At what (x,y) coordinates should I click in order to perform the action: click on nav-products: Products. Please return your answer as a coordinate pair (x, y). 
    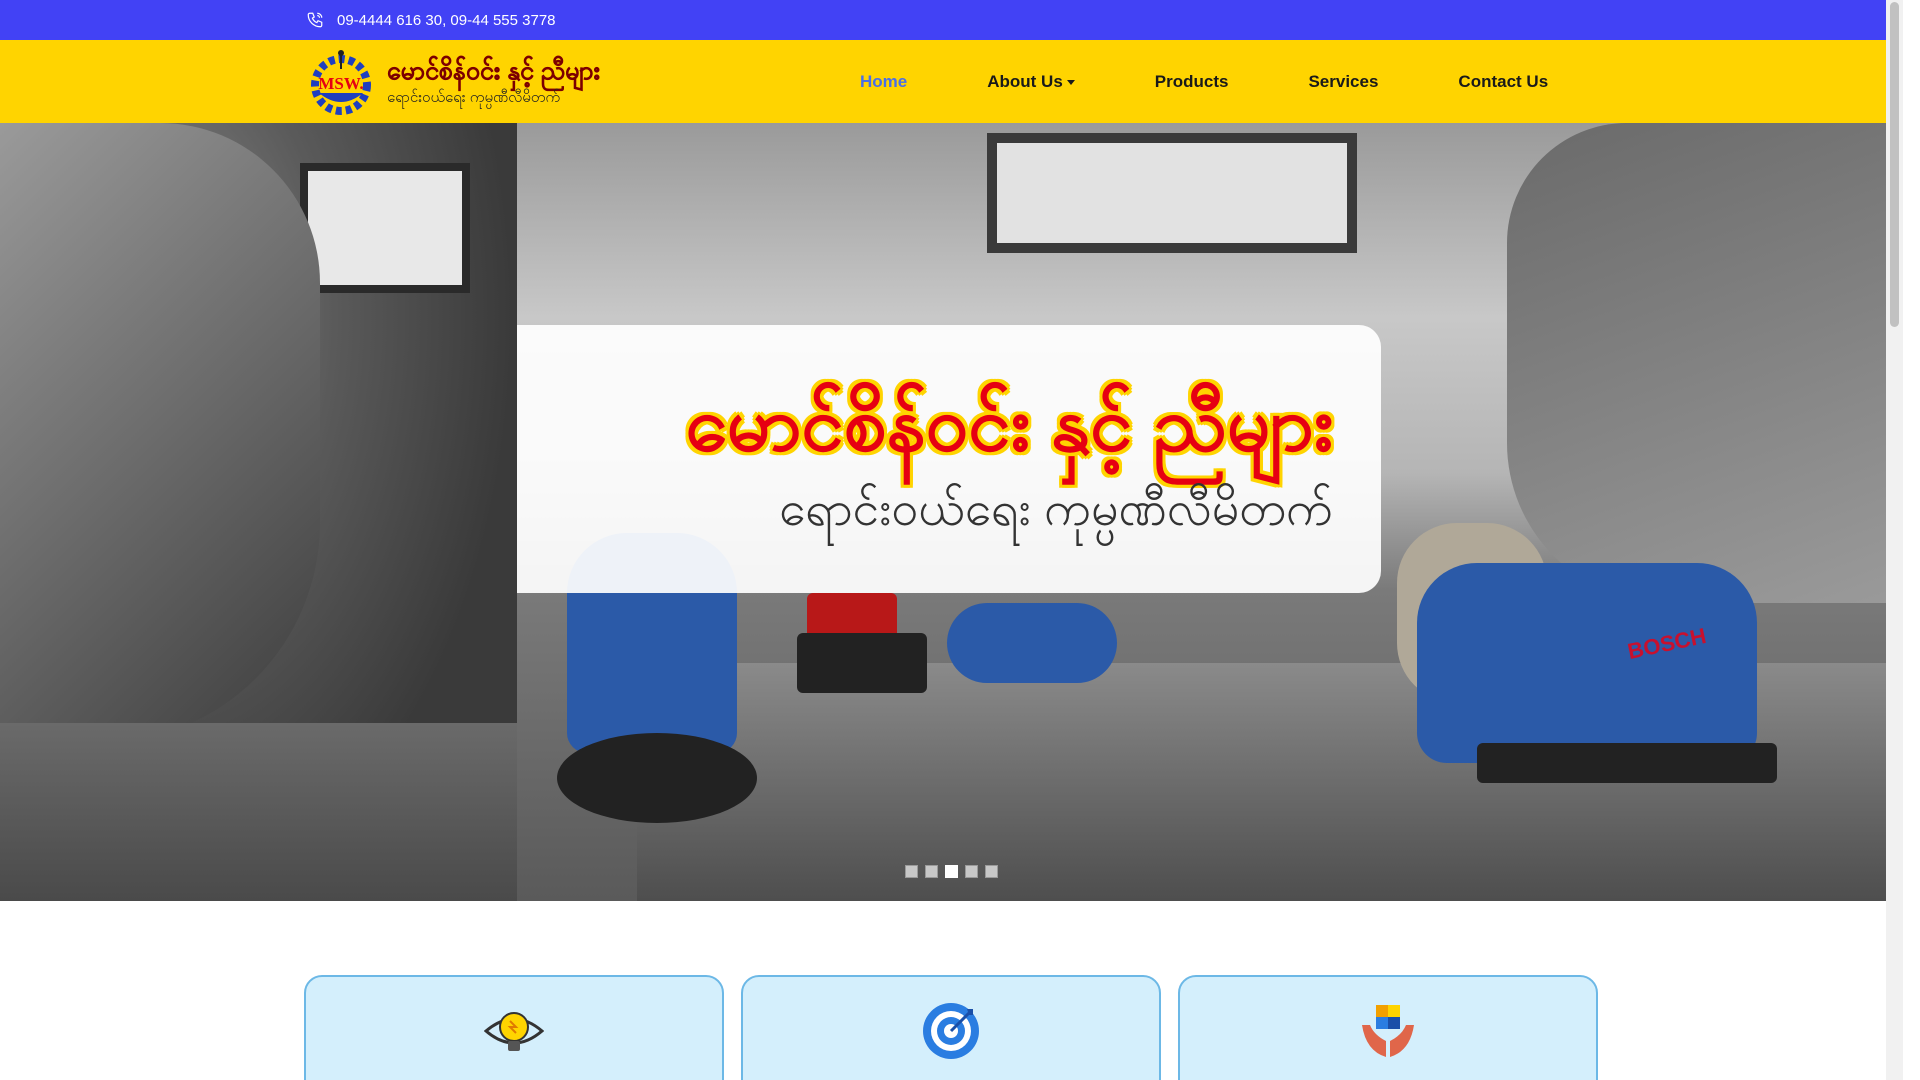
    Looking at the image, I should click on (1192, 82).